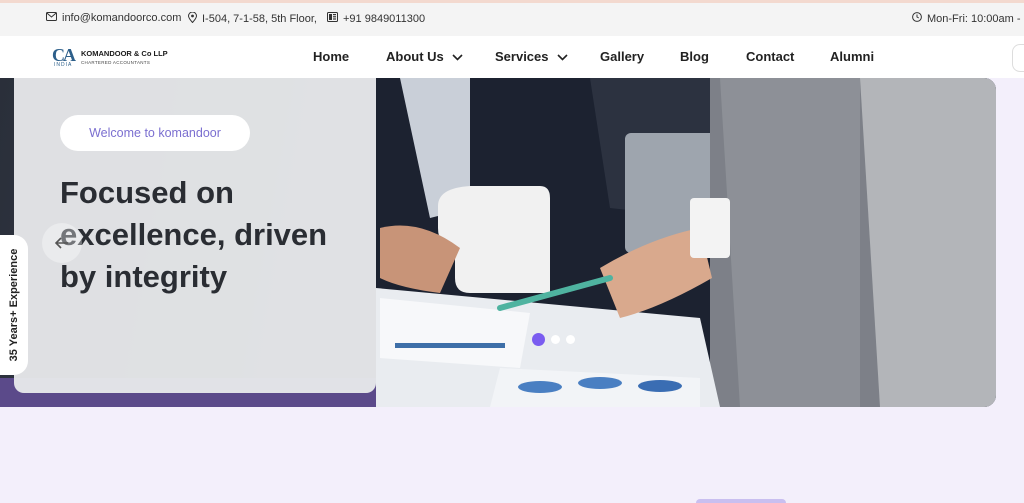 The height and width of the screenshot is (503, 1024). I want to click on nav-gallery: Gallery, so click(622, 56).